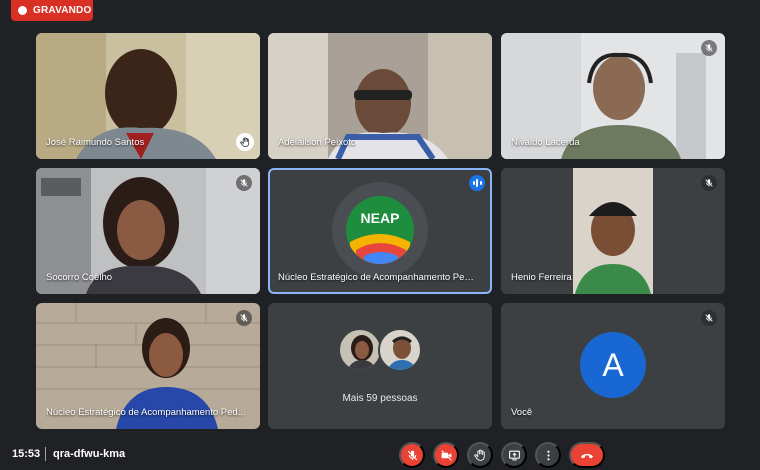  I want to click on participant-name: Socorro Coêlho, so click(79, 277).